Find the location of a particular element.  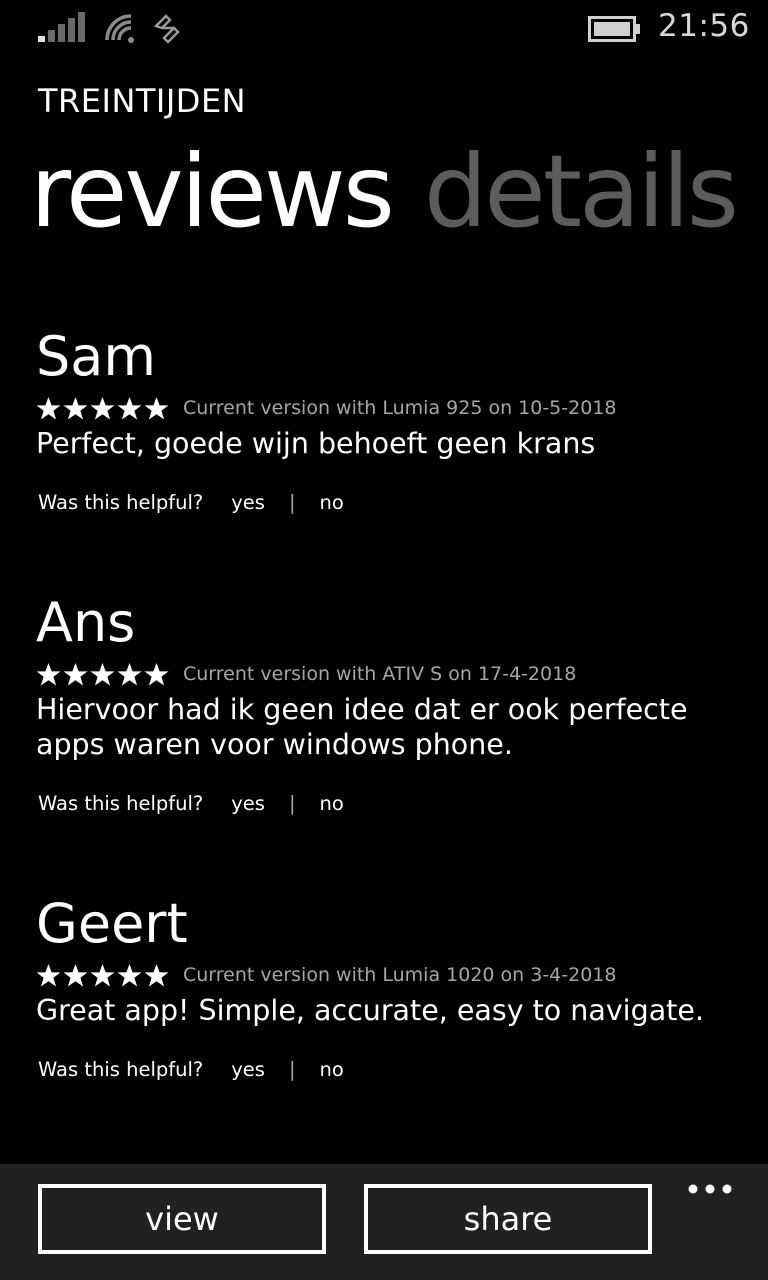

pivot-header: reviews details is located at coordinates (384, 192).